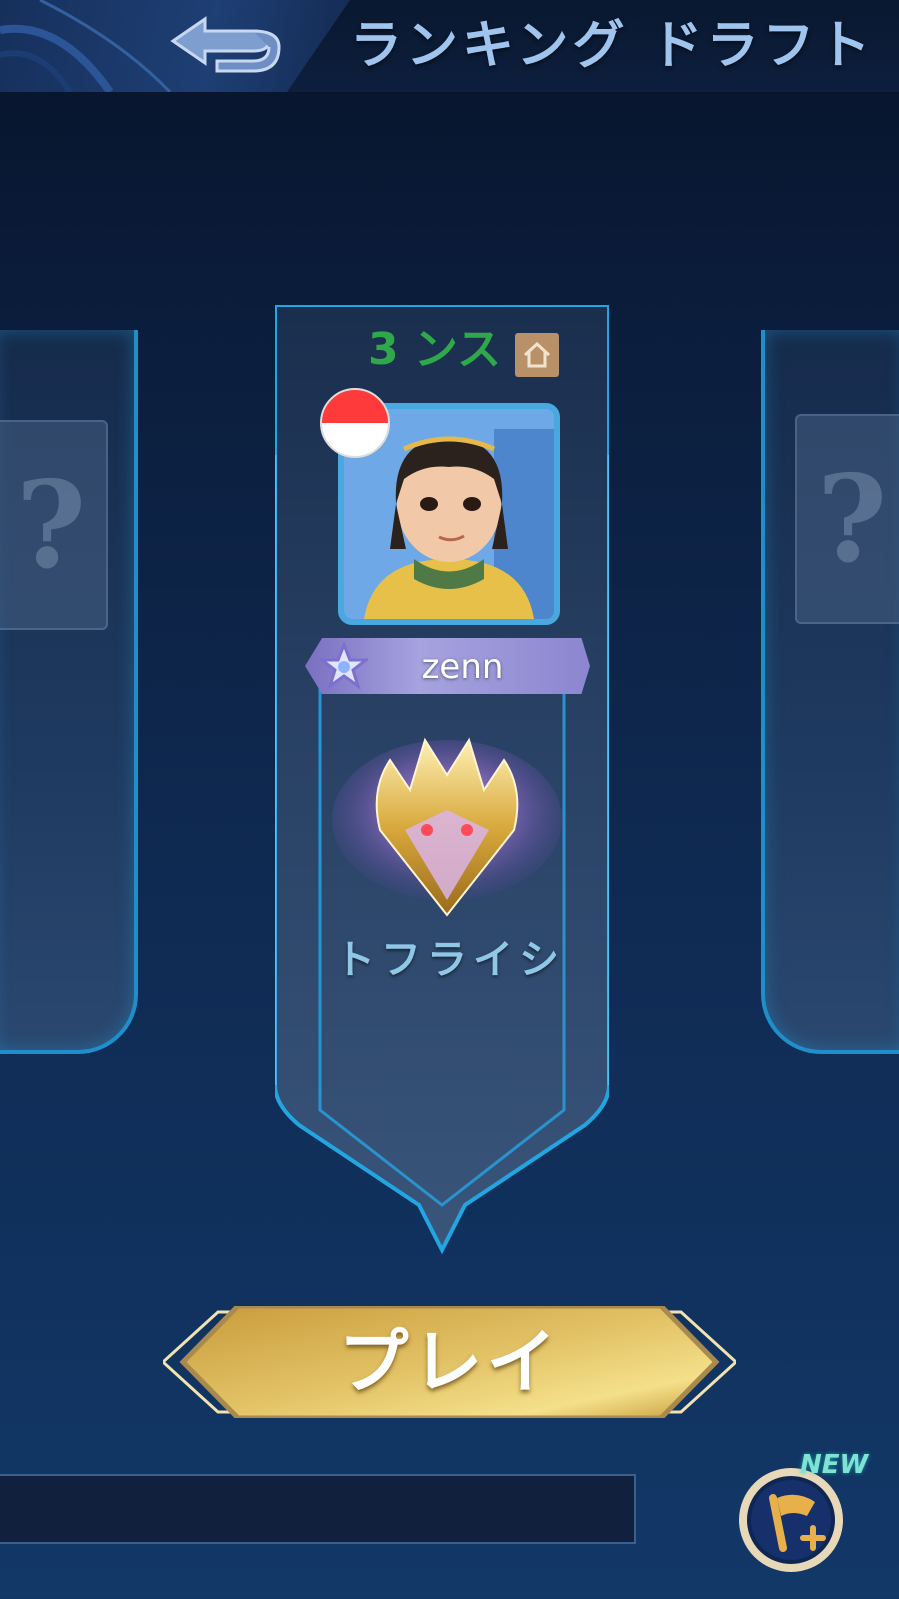 The width and height of the screenshot is (899, 1599). I want to click on indonesia-flag-icon, so click(355, 423).